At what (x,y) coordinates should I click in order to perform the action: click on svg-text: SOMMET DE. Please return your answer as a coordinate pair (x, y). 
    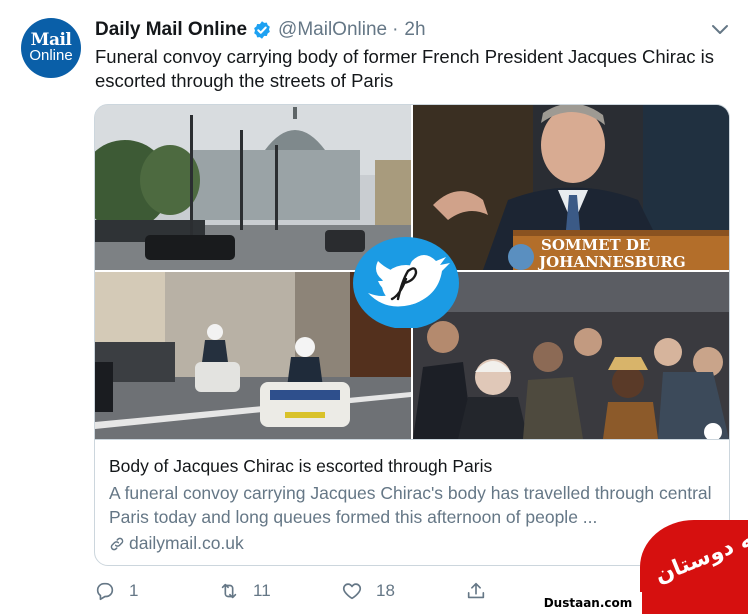
    Looking at the image, I should click on (595, 245).